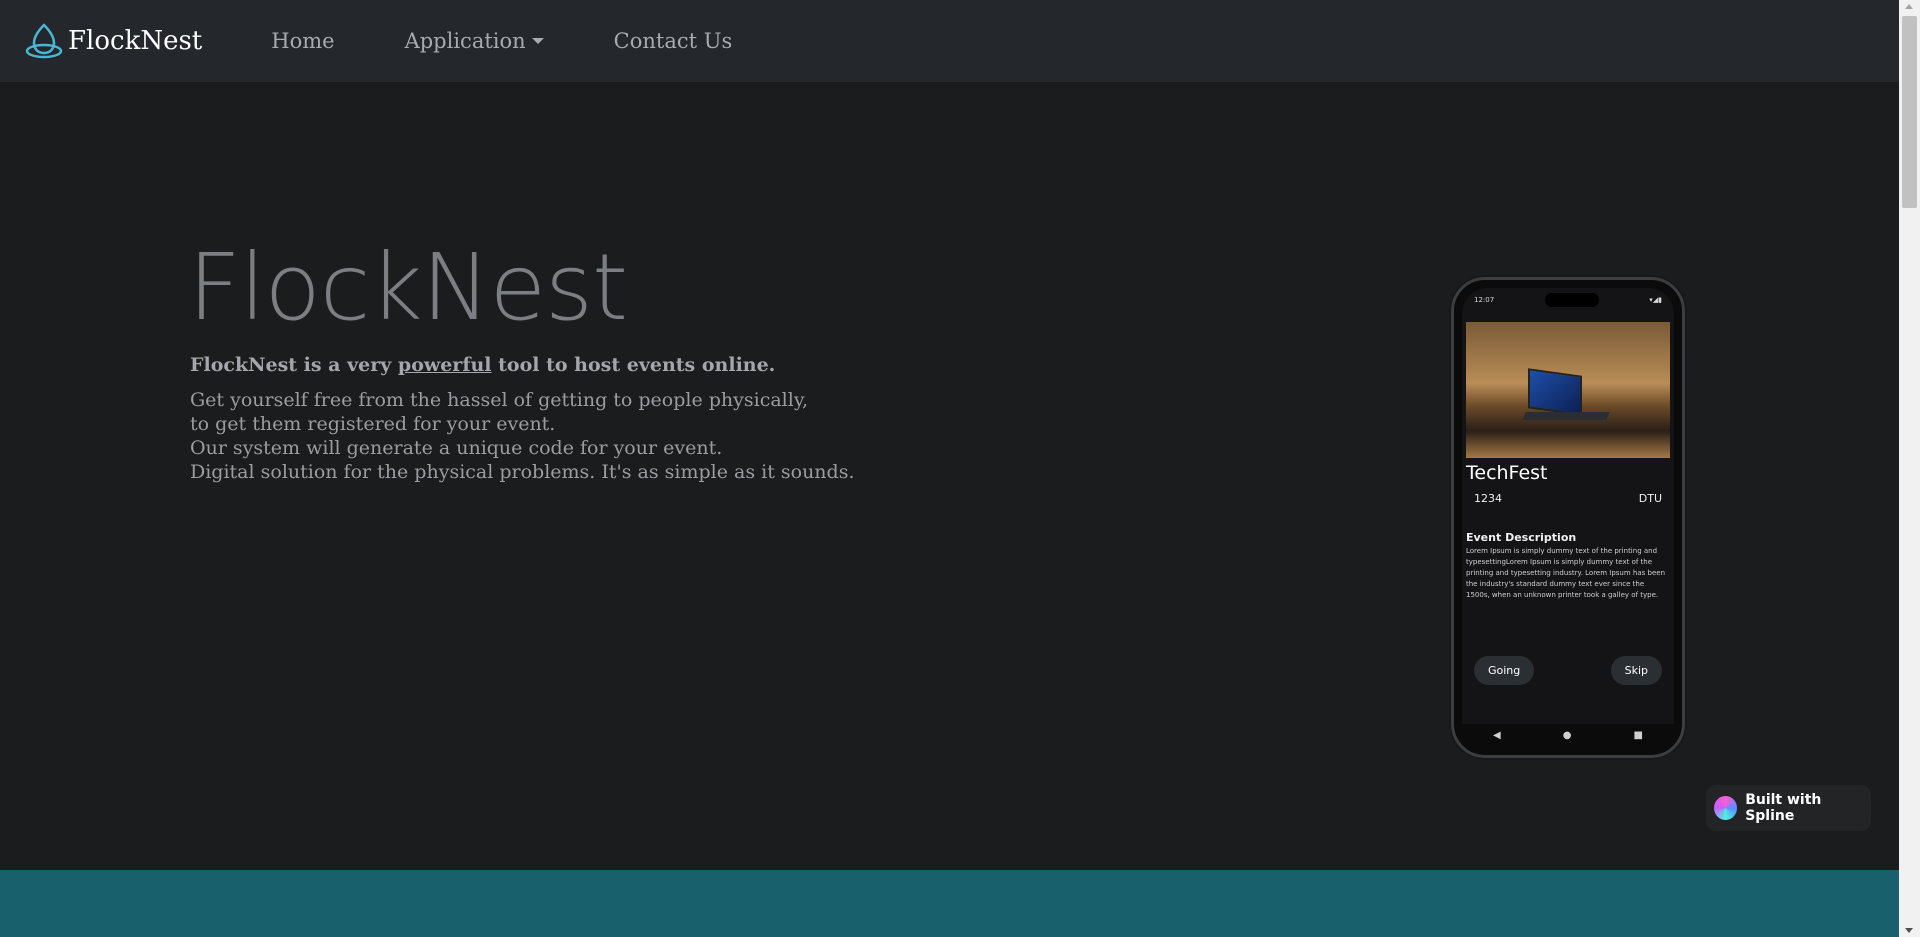  What do you see at coordinates (1636, 670) in the screenshot?
I see `skip-button: Skip` at bounding box center [1636, 670].